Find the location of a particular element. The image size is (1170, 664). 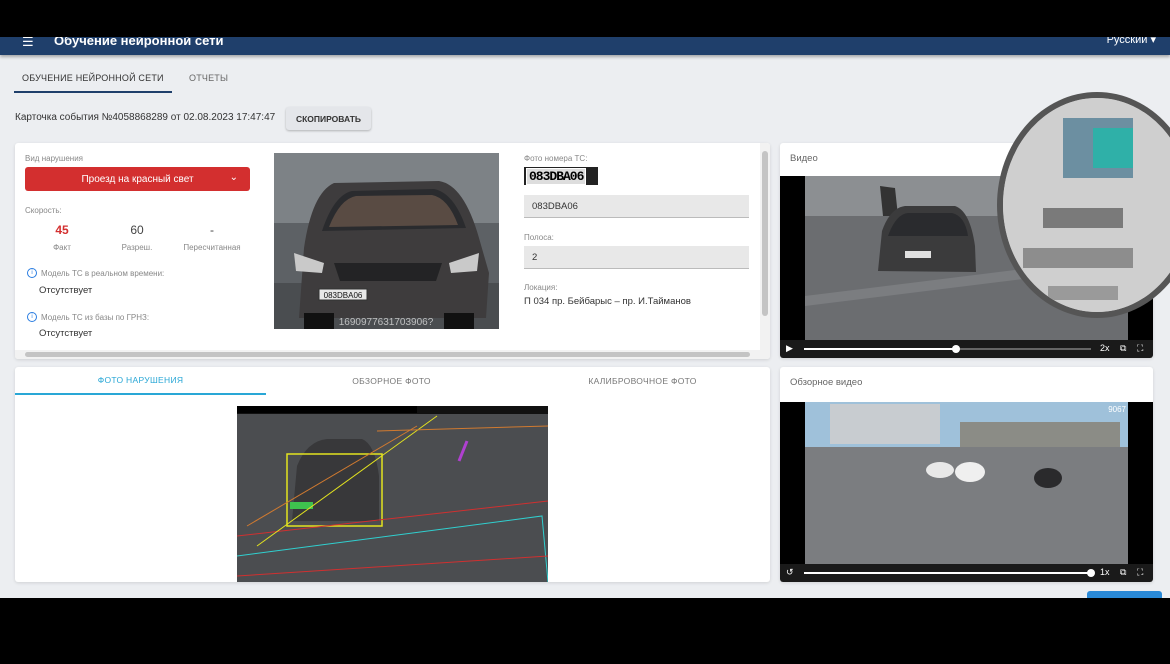

speed-actual: 45 Факт is located at coordinates (62, 237).